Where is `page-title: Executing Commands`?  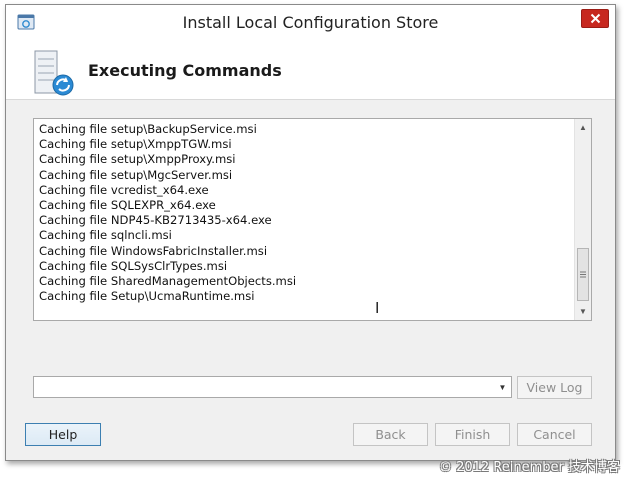 page-title: Executing Commands is located at coordinates (185, 70).